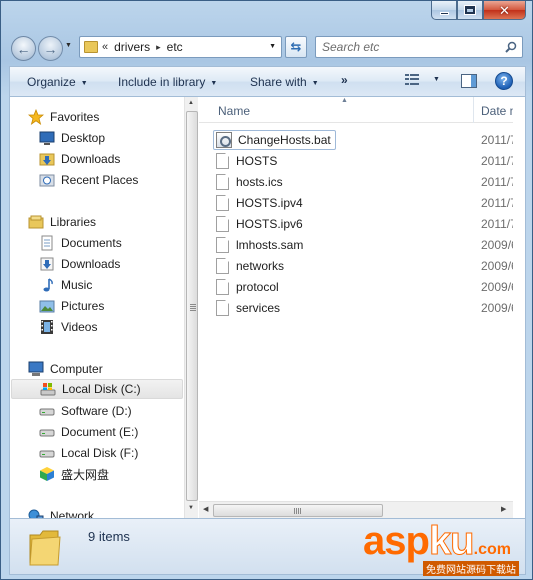  I want to click on nav-item-documents: Documents, so click(80, 243).